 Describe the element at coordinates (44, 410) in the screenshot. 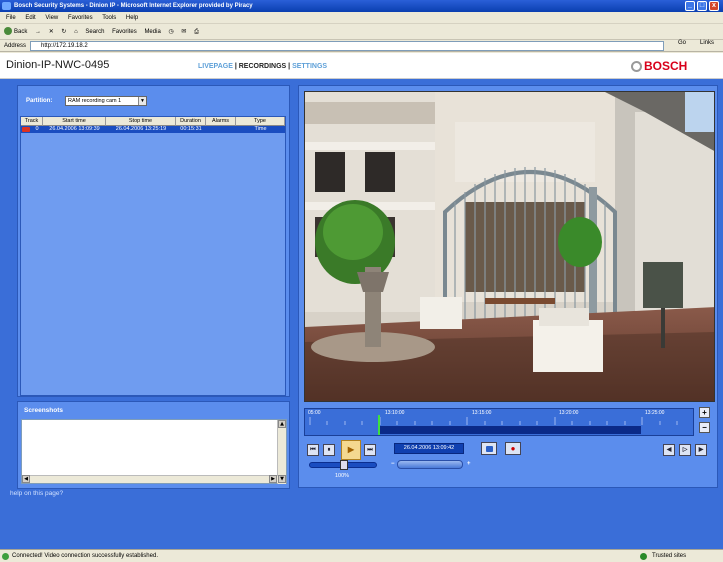

I see `screenshots-label: Screenshots` at that location.